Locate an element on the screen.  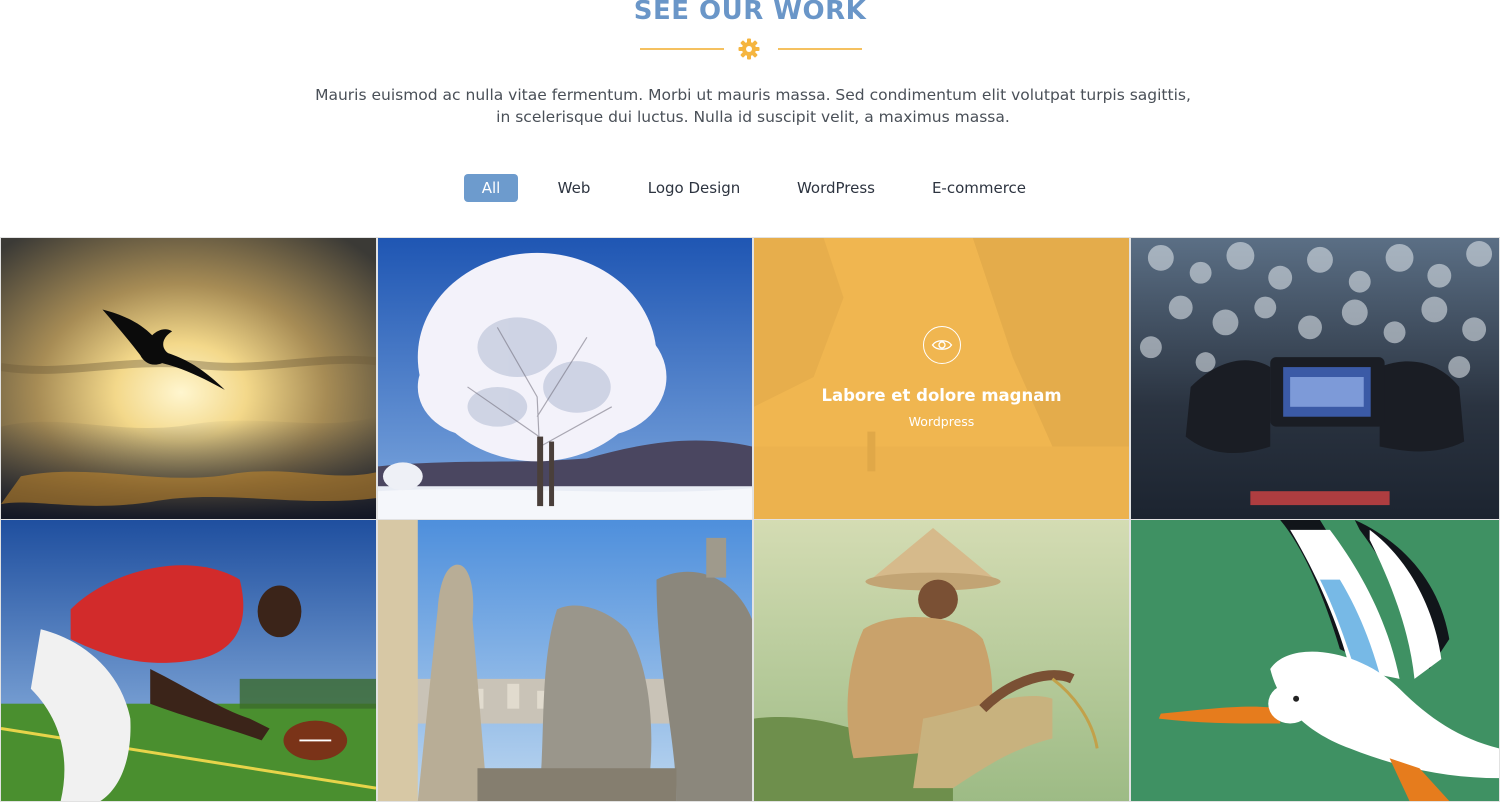
frosted-tree-image is located at coordinates (565, 378).